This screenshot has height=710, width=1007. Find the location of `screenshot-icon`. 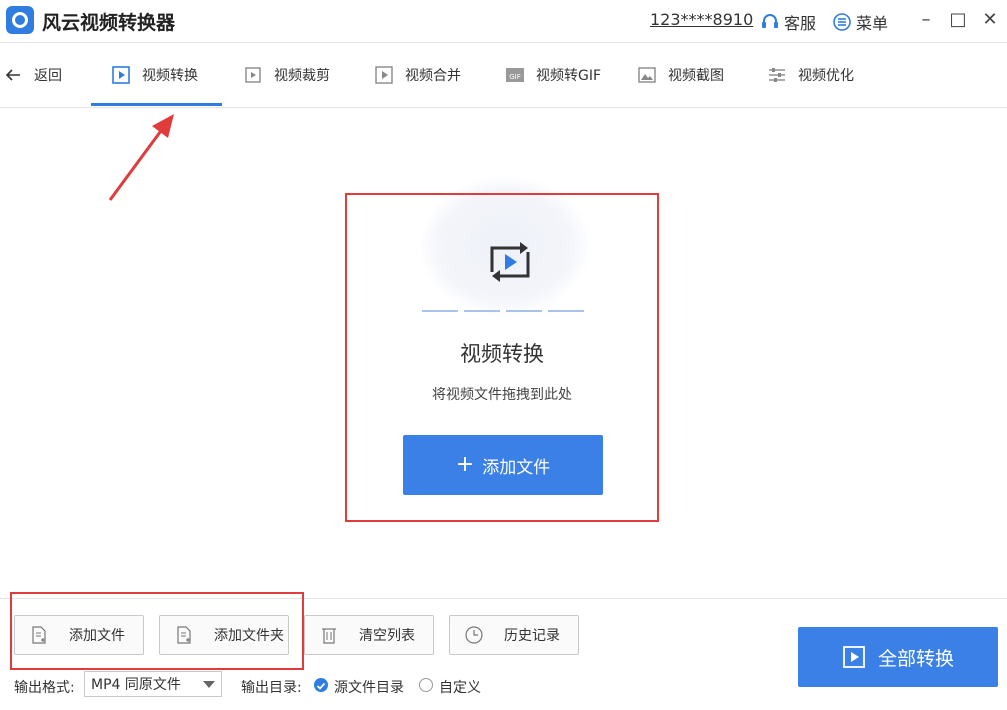

screenshot-icon is located at coordinates (647, 75).